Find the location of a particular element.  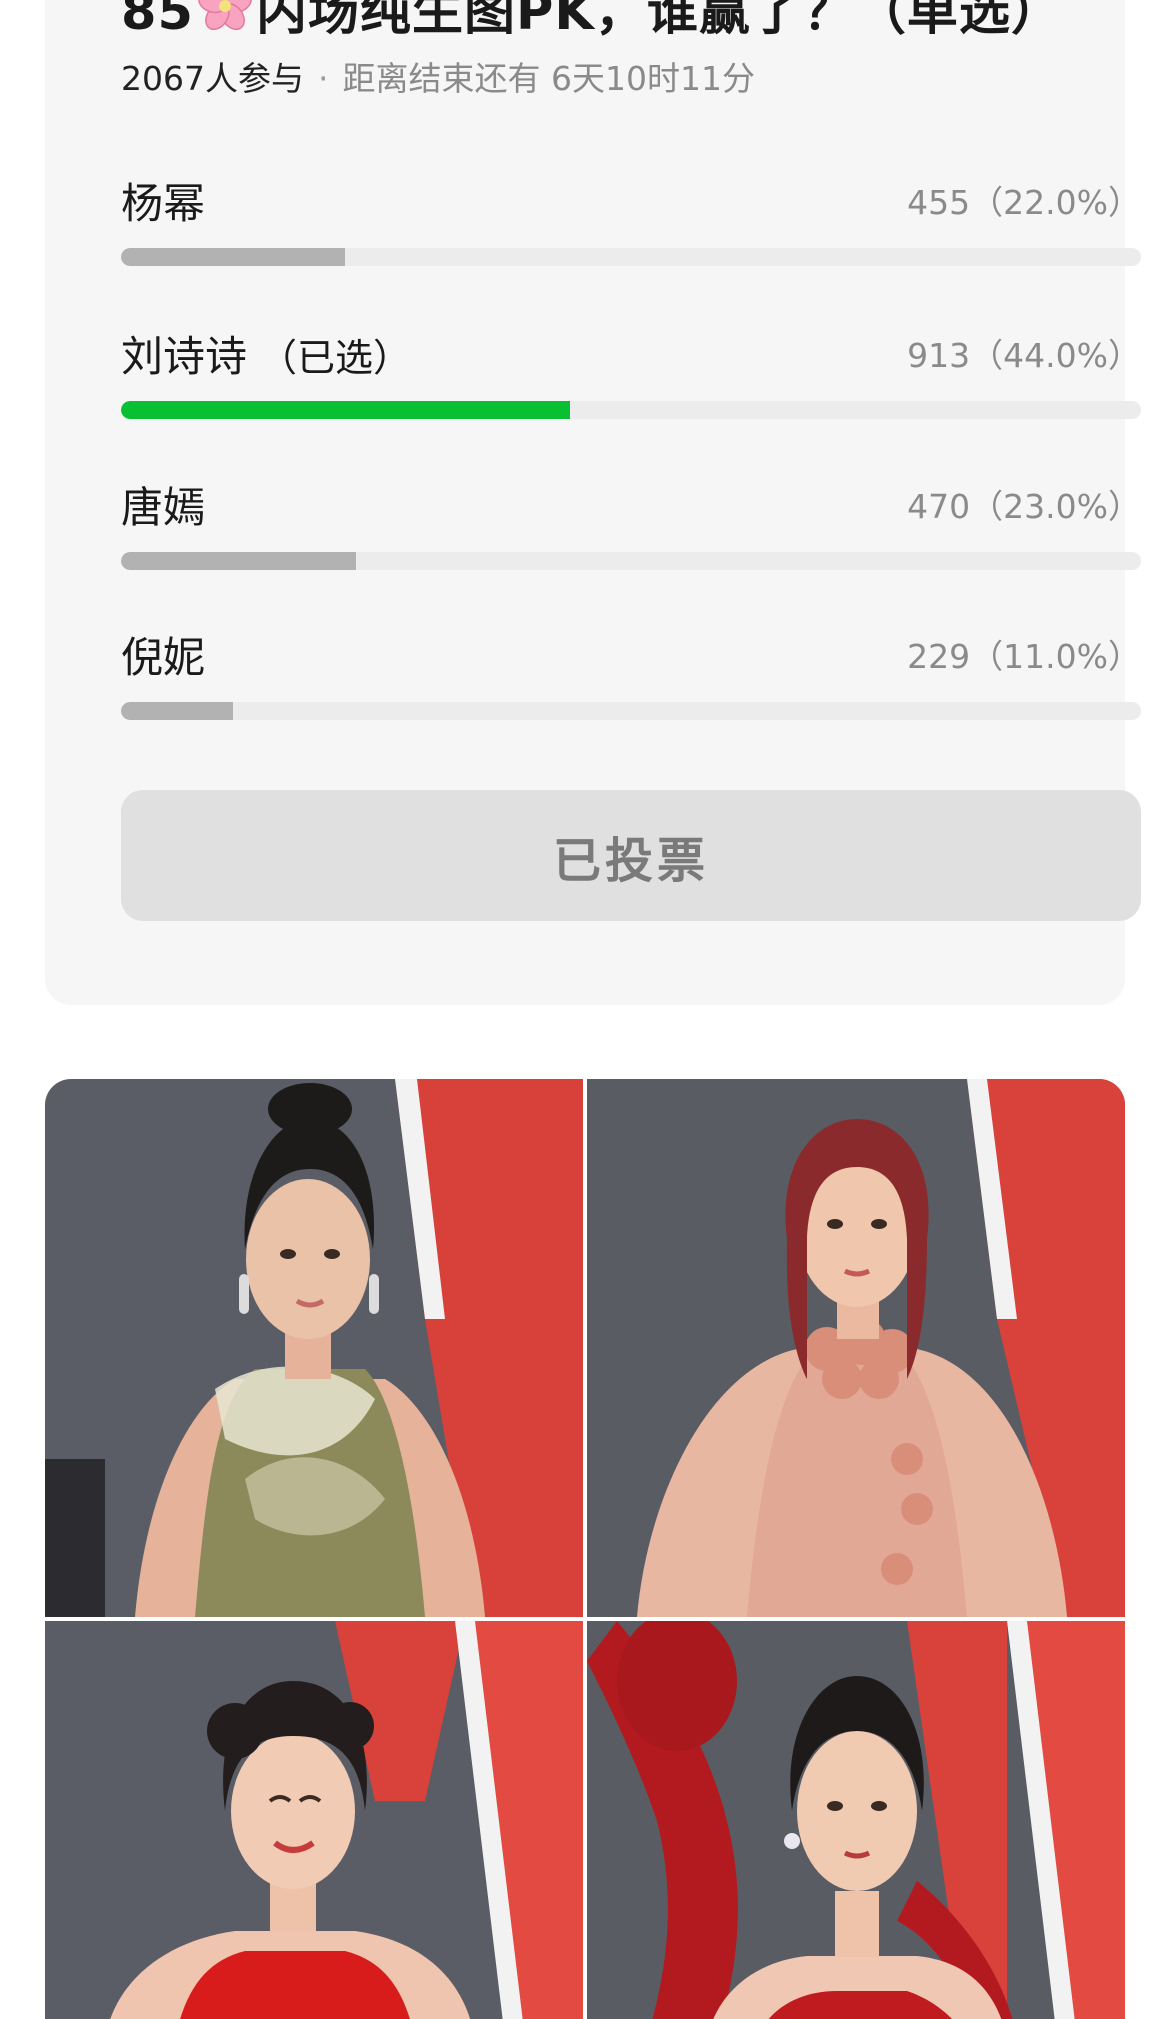

voted-button: 已投票 is located at coordinates (631, 855).